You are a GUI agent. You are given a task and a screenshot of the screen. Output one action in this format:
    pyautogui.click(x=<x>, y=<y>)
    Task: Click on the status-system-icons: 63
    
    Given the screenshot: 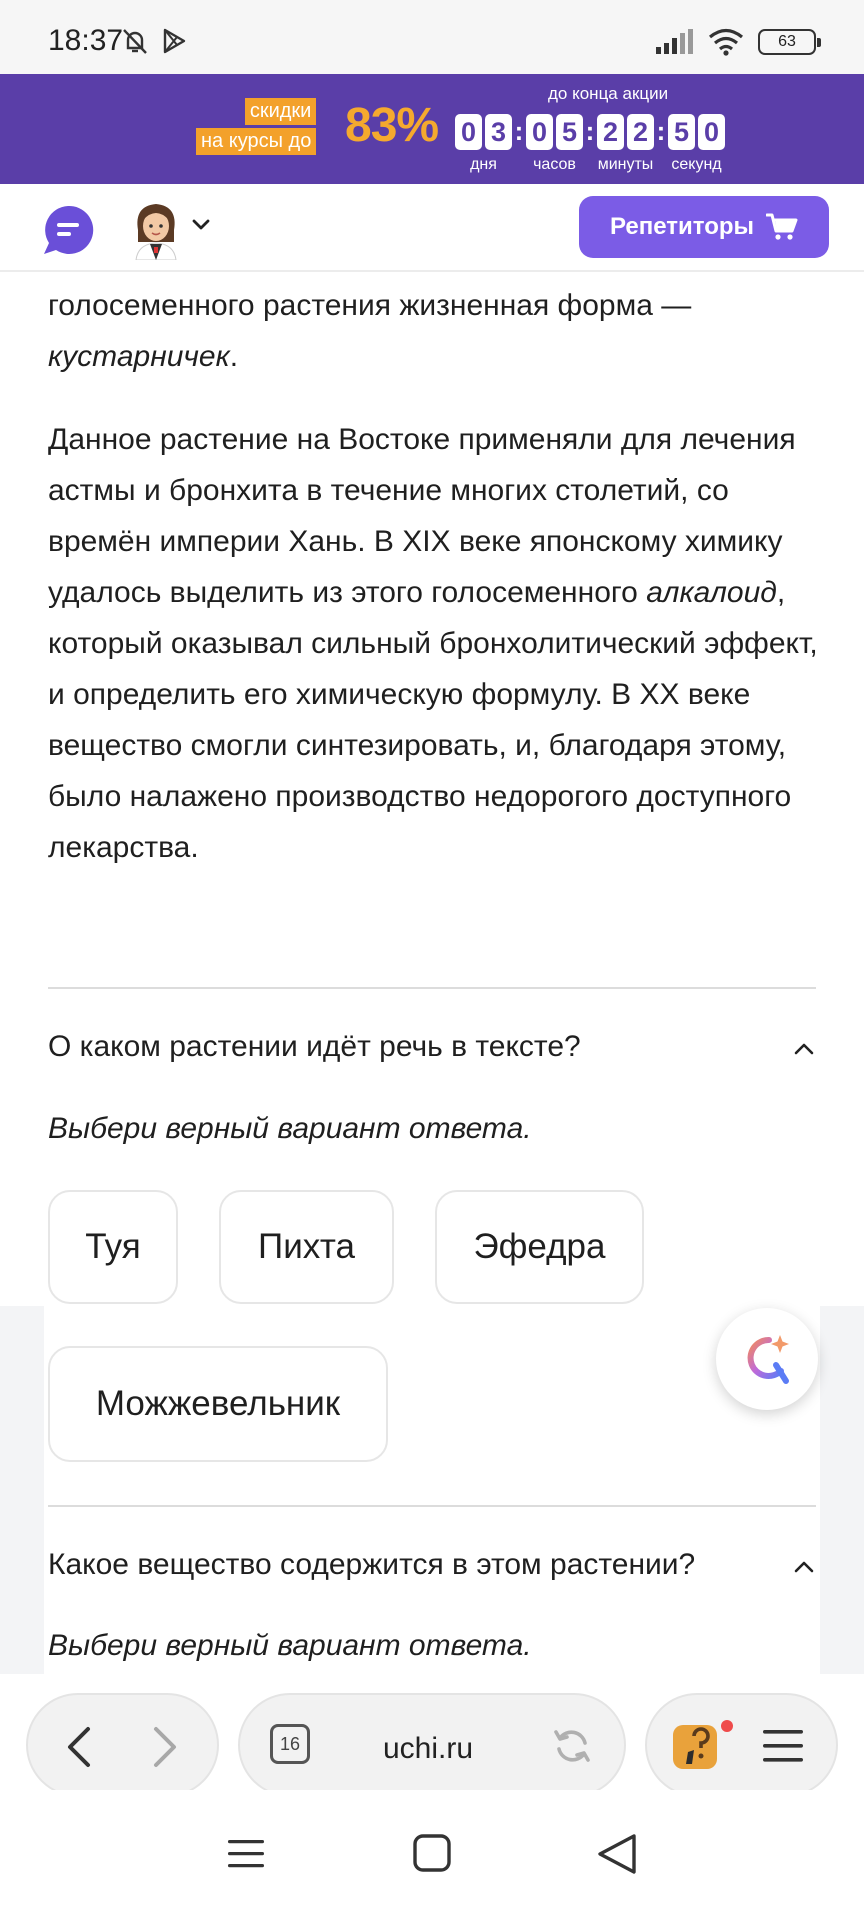 What is the action you would take?
    pyautogui.click(x=737, y=42)
    